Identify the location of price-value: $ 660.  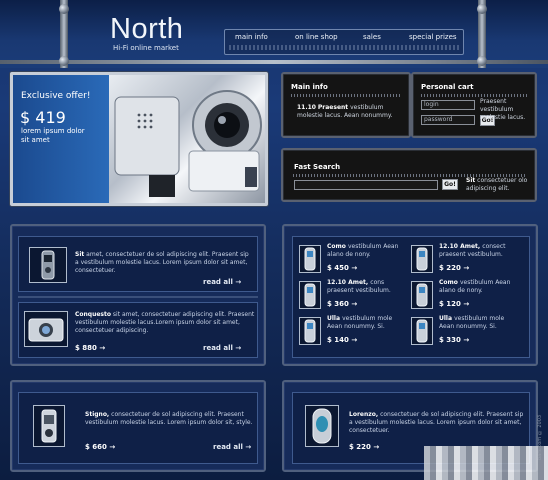
(96, 447).